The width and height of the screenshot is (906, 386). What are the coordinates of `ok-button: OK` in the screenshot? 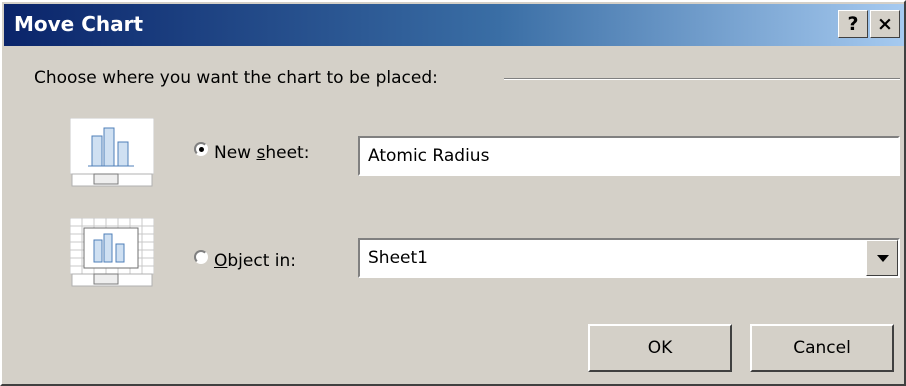 It's located at (660, 348).